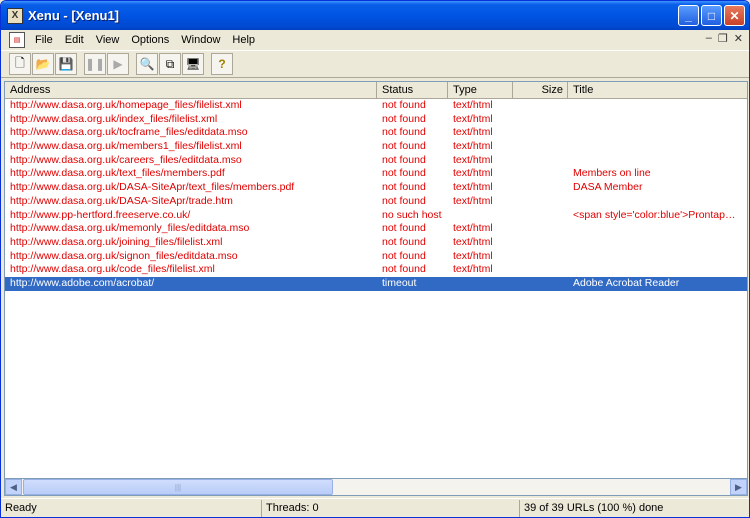 Image resolution: width=750 pixels, height=518 pixels. What do you see at coordinates (108, 40) in the screenshot?
I see `menu-view: View` at bounding box center [108, 40].